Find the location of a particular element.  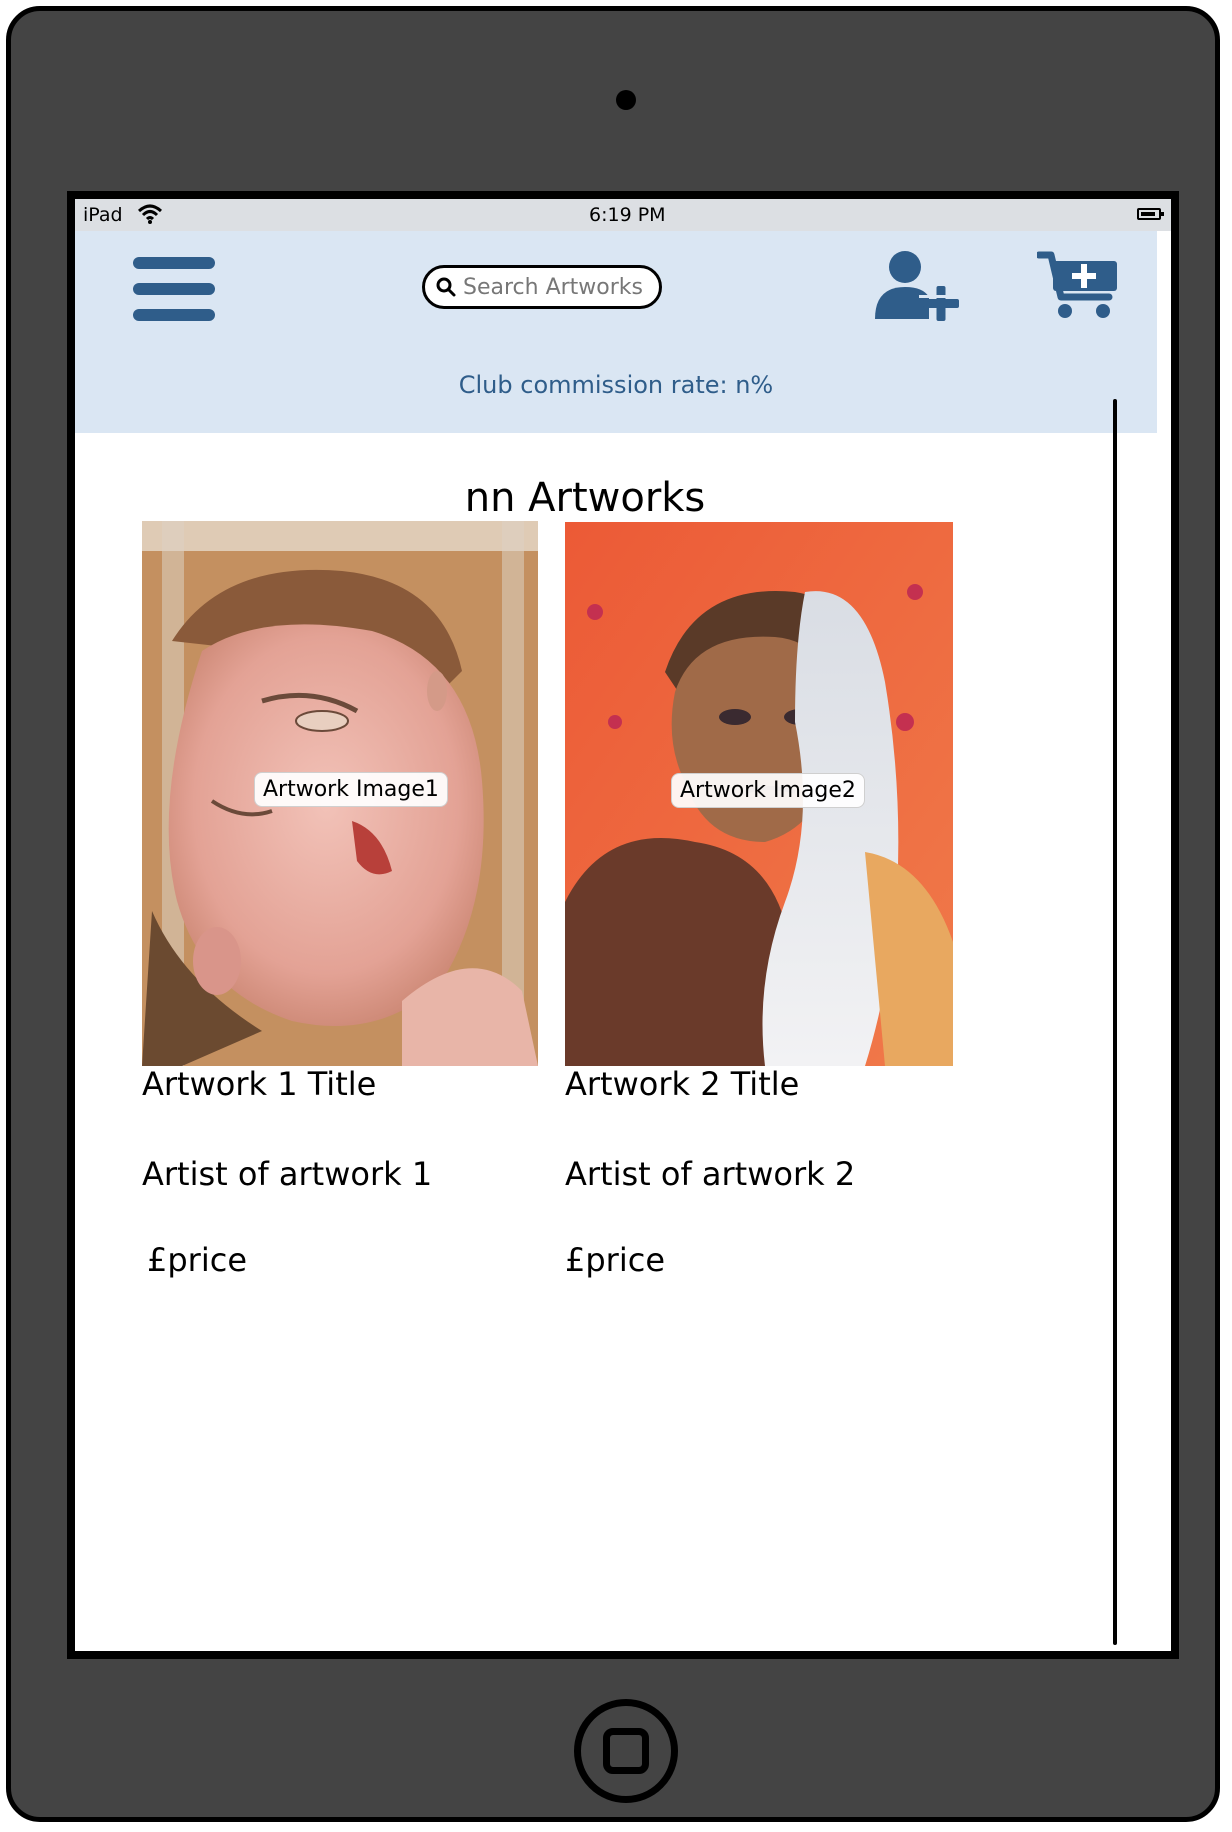

search-input is located at coordinates (558, 287).